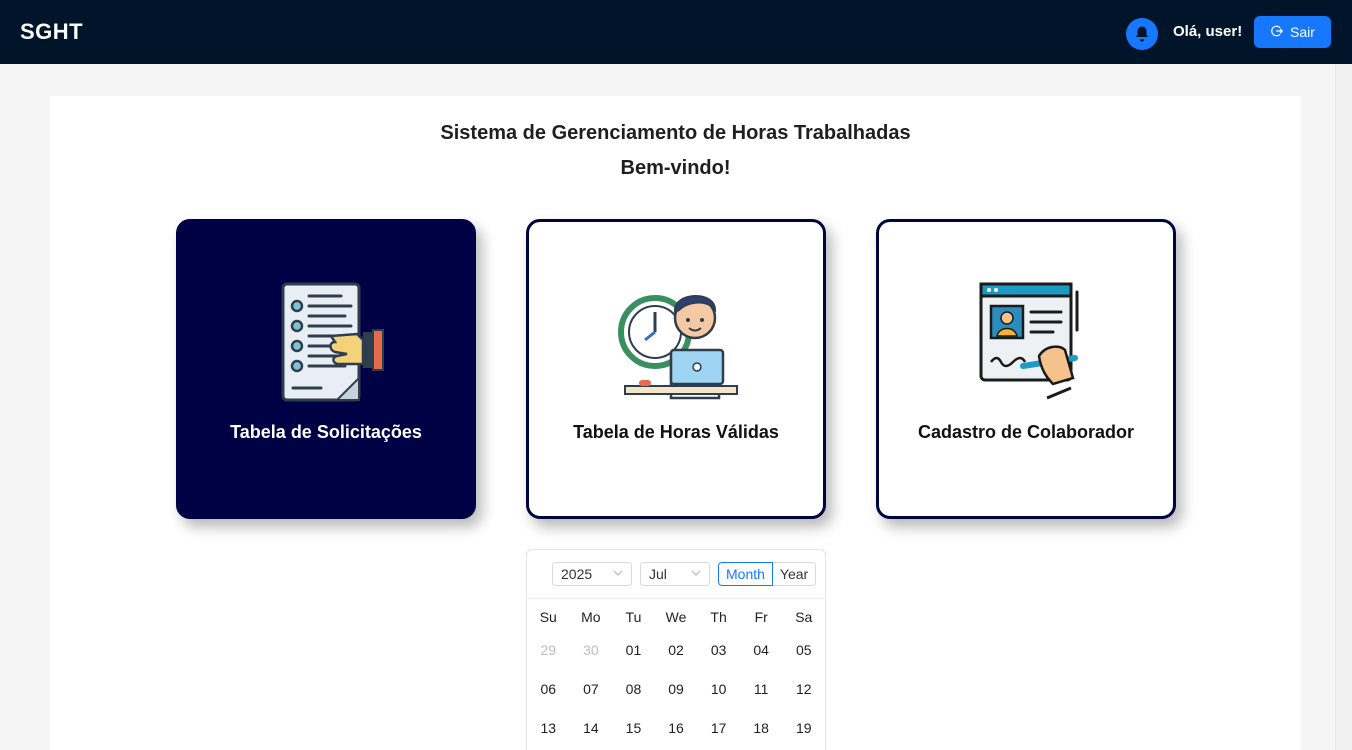 Image resolution: width=1352 pixels, height=750 pixels. I want to click on logout-icon, so click(1277, 32).